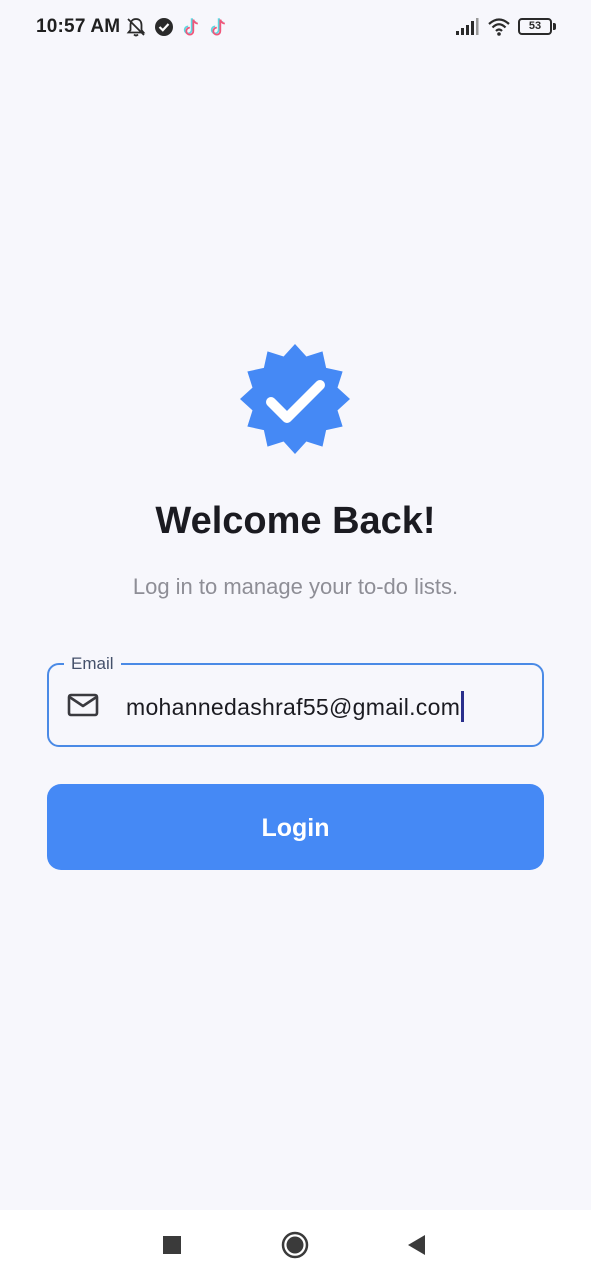  What do you see at coordinates (83, 705) in the screenshot?
I see `mail-icon` at bounding box center [83, 705].